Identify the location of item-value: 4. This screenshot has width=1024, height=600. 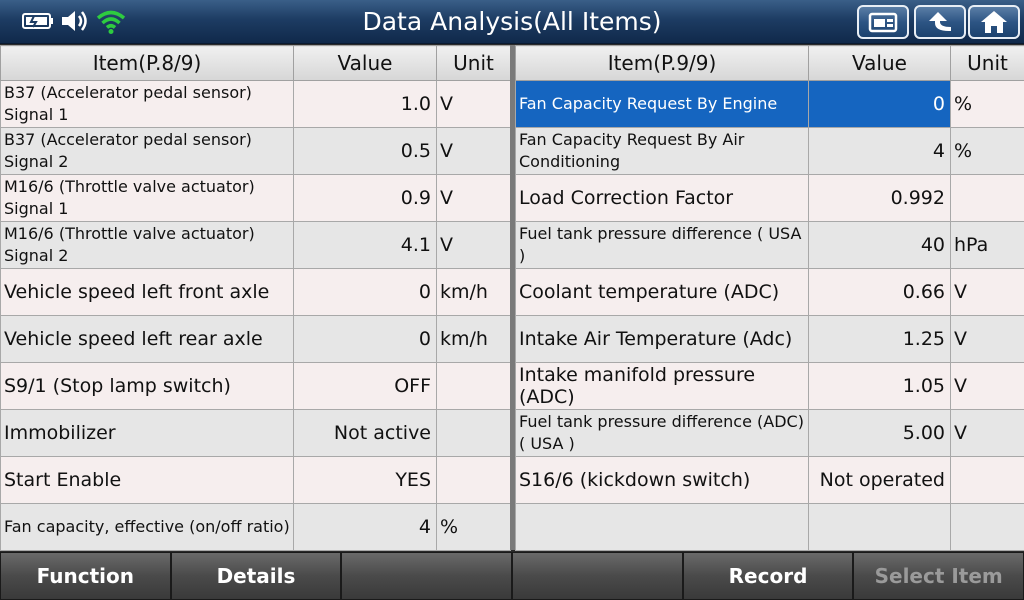
(365, 527).